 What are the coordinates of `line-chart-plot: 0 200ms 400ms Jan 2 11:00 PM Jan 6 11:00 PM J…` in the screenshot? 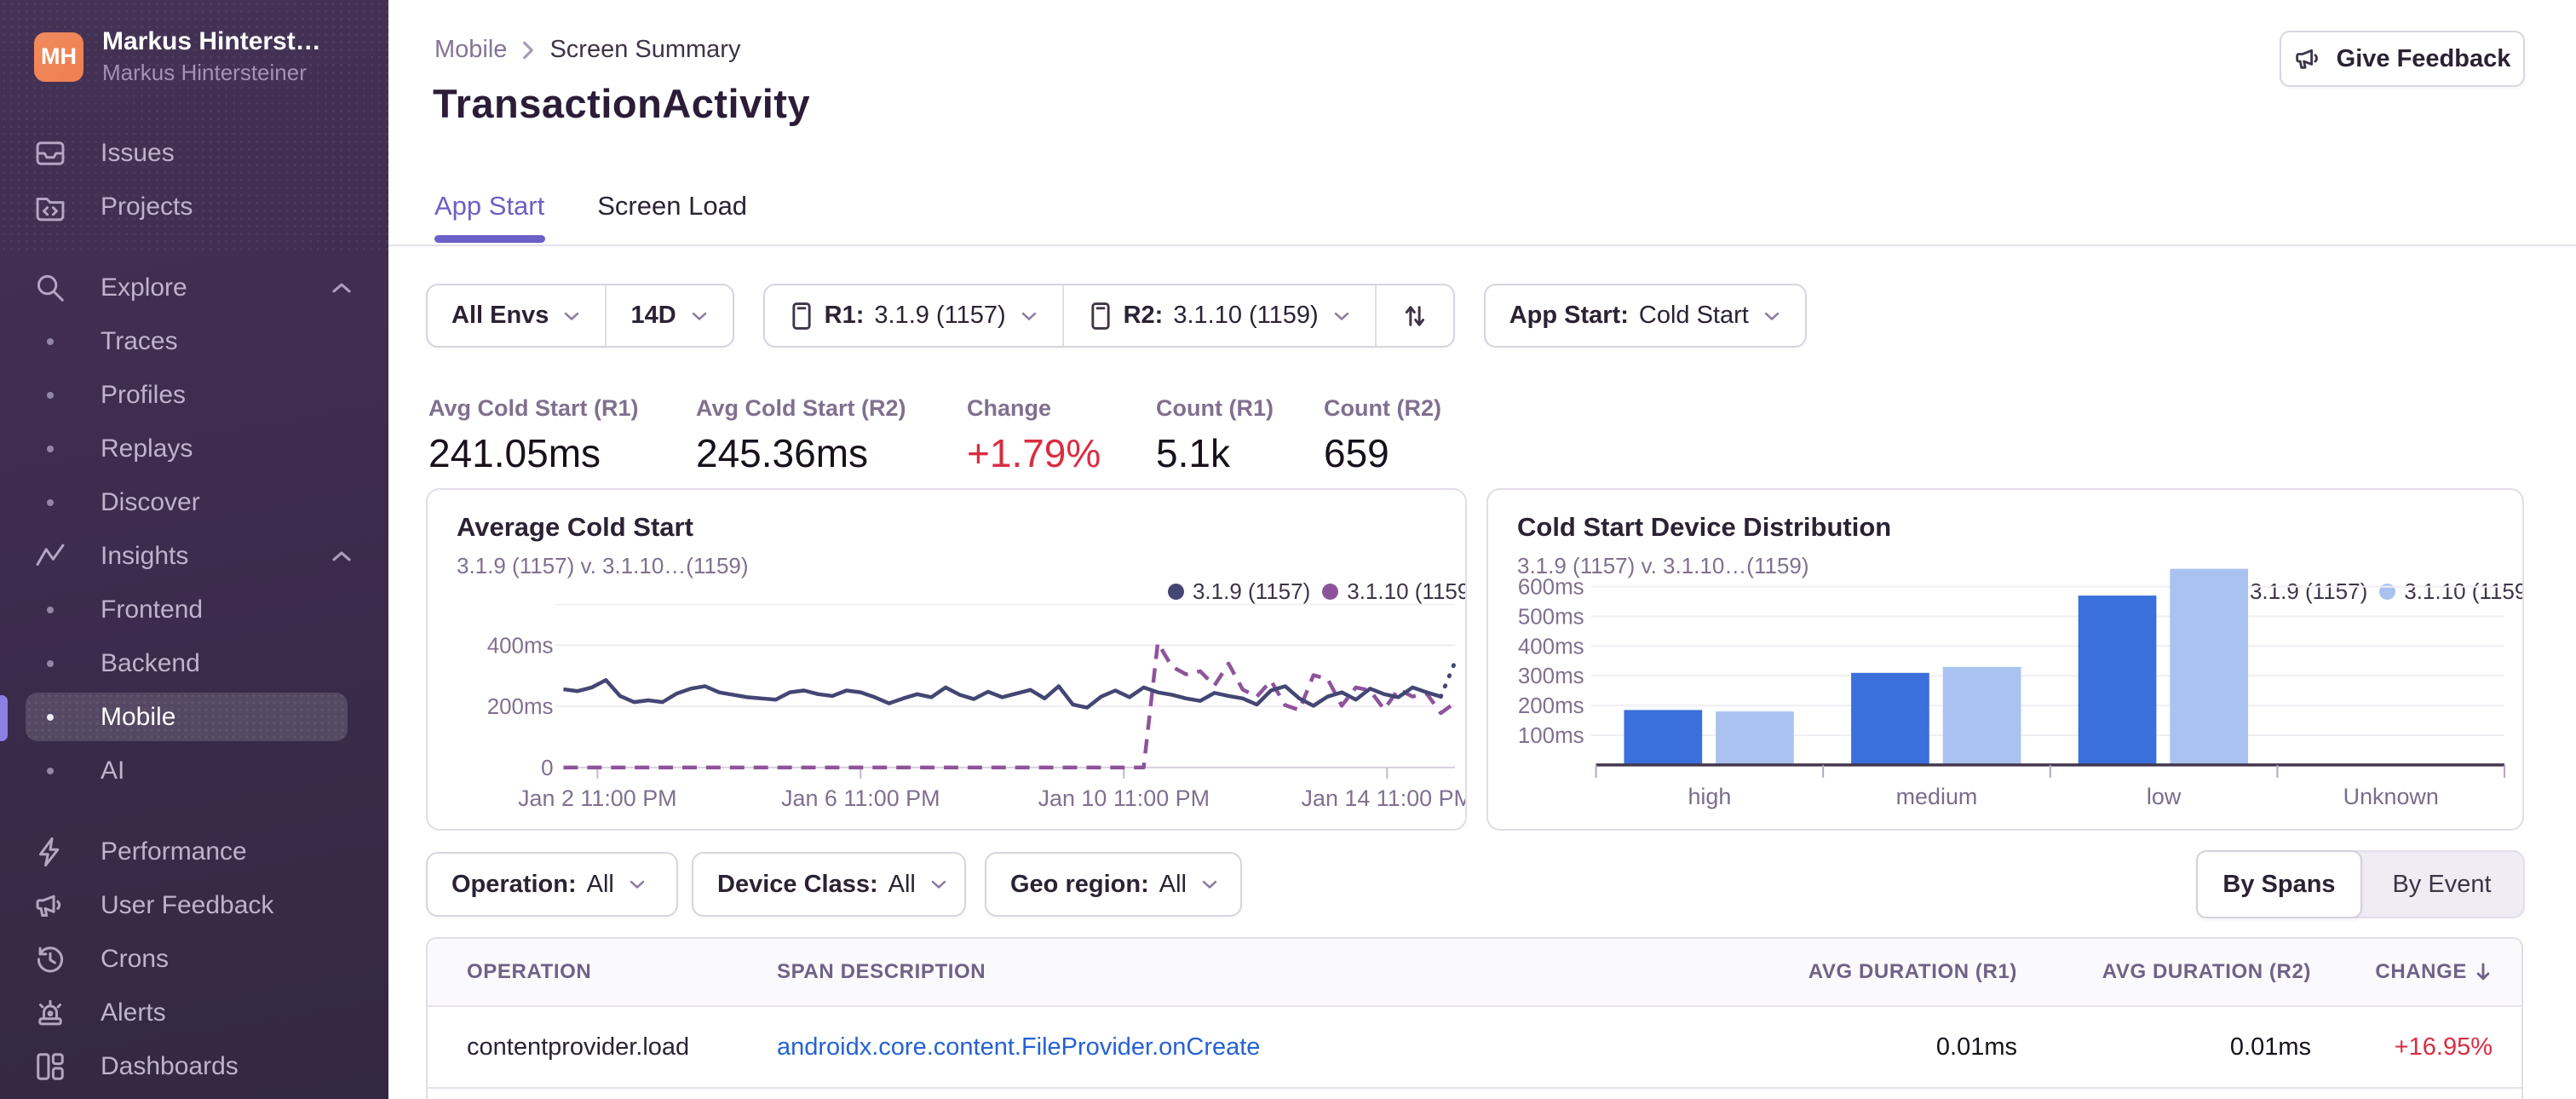 It's located at (947, 660).